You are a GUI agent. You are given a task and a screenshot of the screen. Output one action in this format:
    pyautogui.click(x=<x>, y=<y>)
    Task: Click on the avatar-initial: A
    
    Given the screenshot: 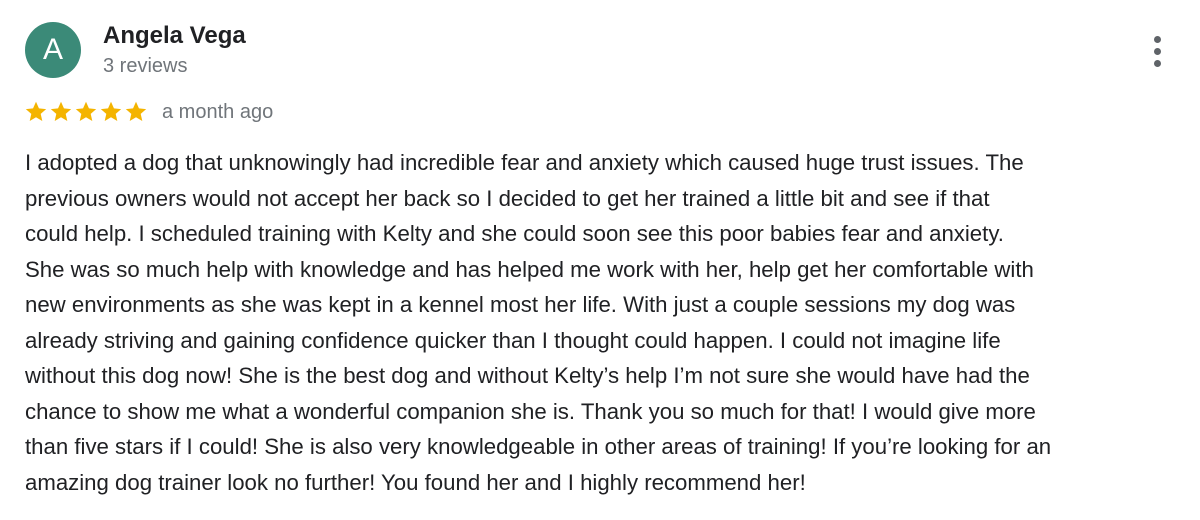 What is the action you would take?
    pyautogui.click(x=52, y=49)
    